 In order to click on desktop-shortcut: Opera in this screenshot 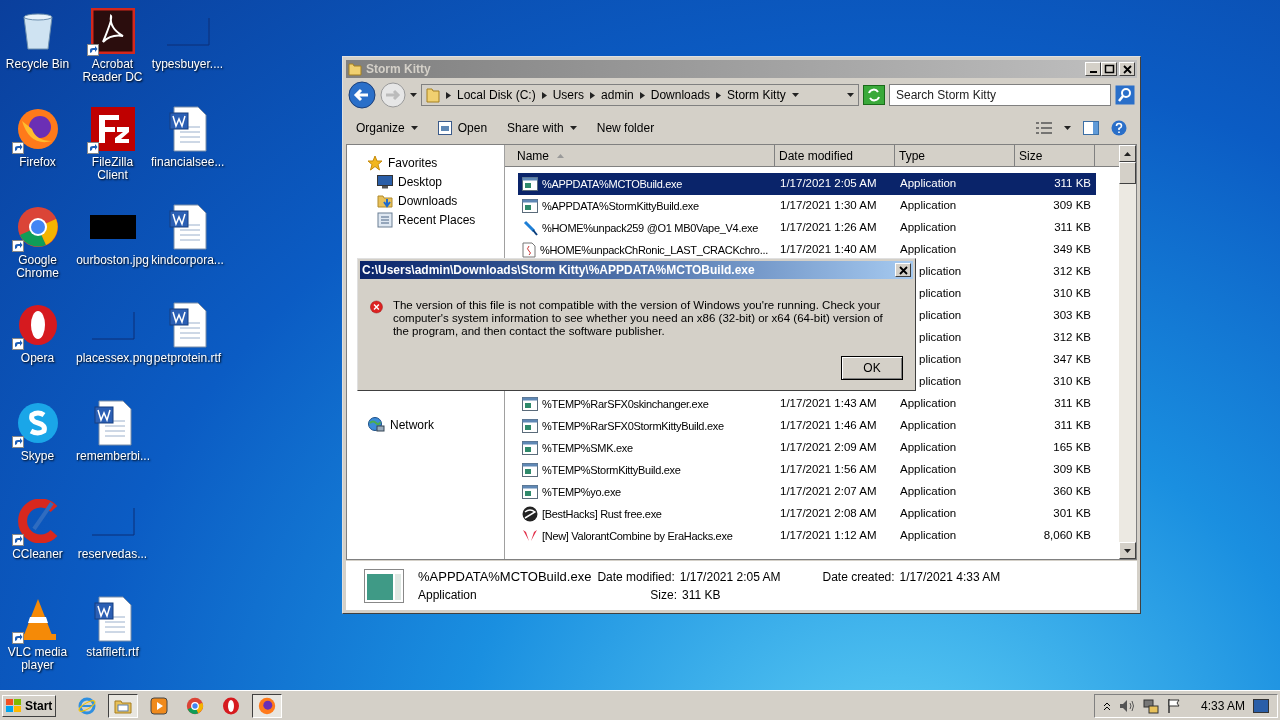, I will do `click(37, 349)`.